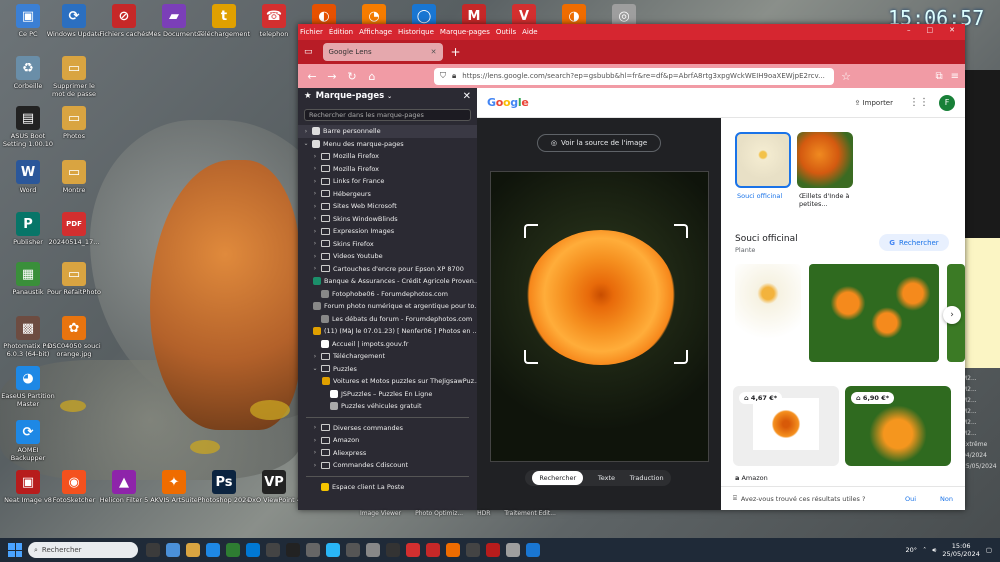 This screenshot has width=1000, height=562. What do you see at coordinates (308, 52) in the screenshot?
I see `tab-list-icon: ▭` at bounding box center [308, 52].